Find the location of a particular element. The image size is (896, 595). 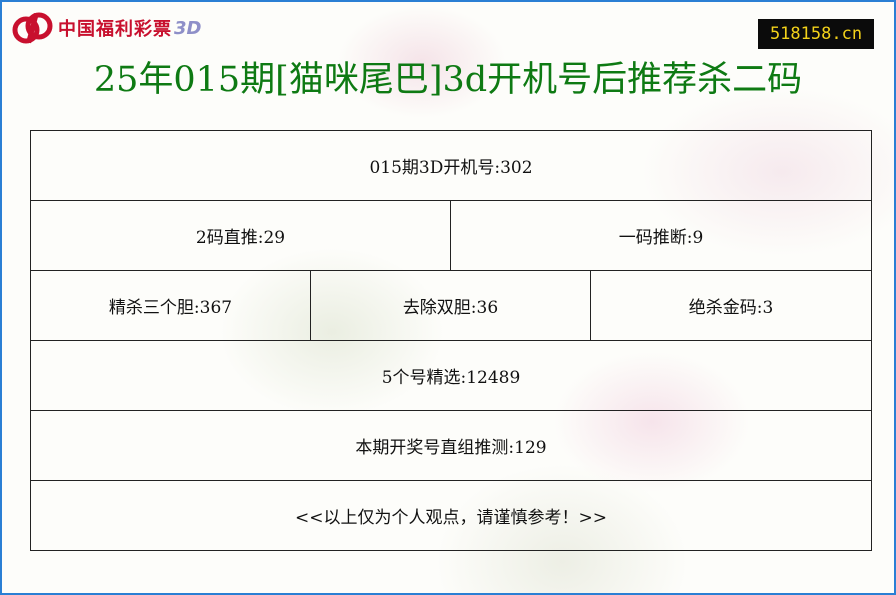

table-row: 015期3D开机号:302 is located at coordinates (451, 165).